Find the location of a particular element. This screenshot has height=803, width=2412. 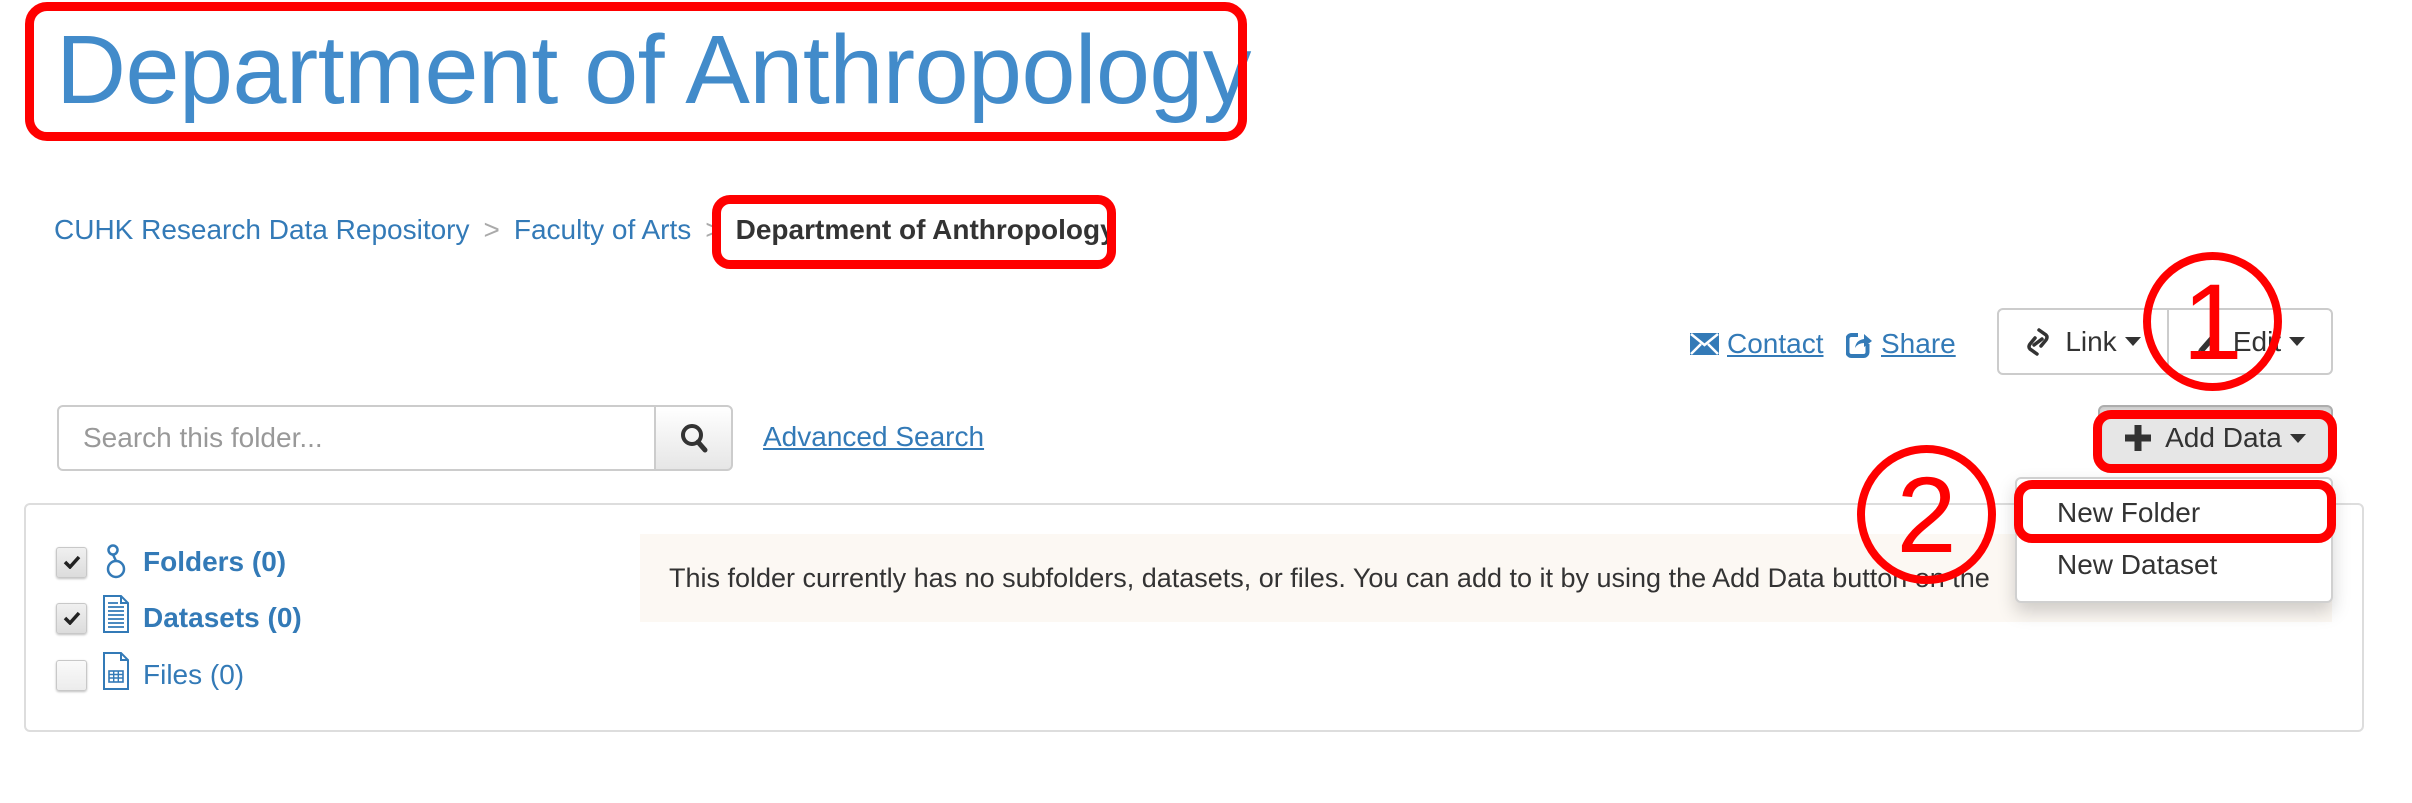

menu-item-new-dataset: New Dataset is located at coordinates (2174, 565).